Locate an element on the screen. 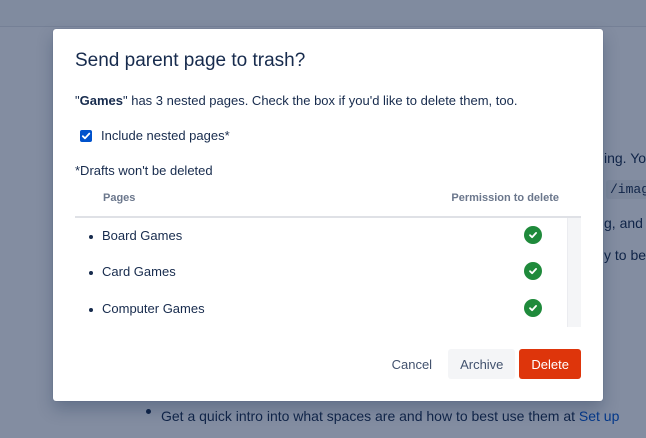 This screenshot has width=646, height=438. parent-page-name: Games is located at coordinates (101, 100).